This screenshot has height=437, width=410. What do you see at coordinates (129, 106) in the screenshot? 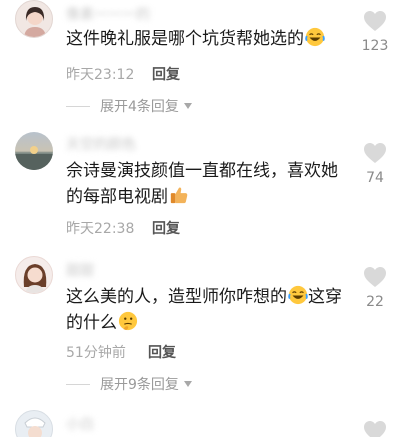
I see `expand-replies-button: 展开4条回复` at bounding box center [129, 106].